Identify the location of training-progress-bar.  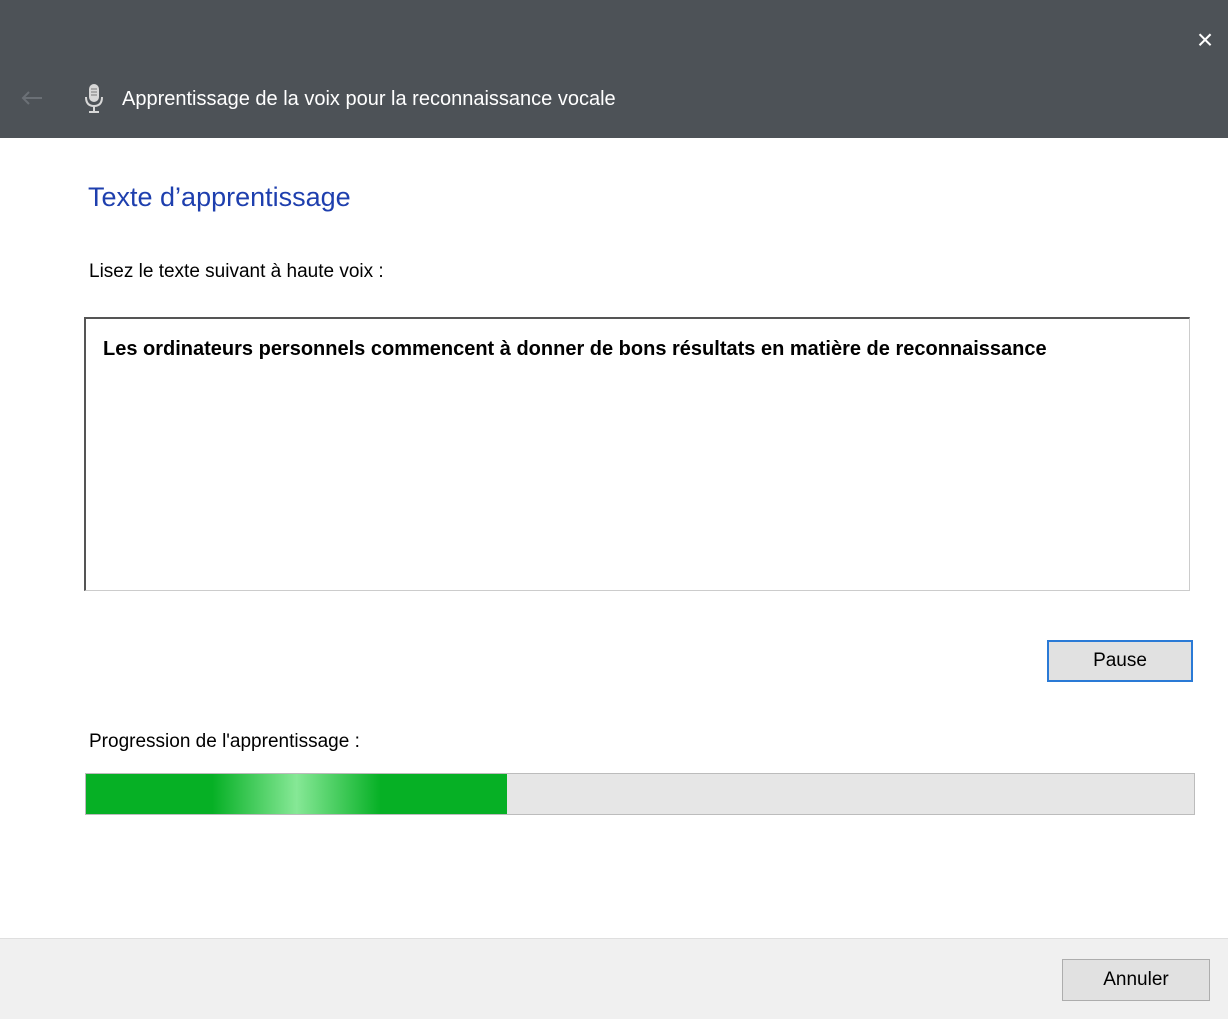
(640, 794).